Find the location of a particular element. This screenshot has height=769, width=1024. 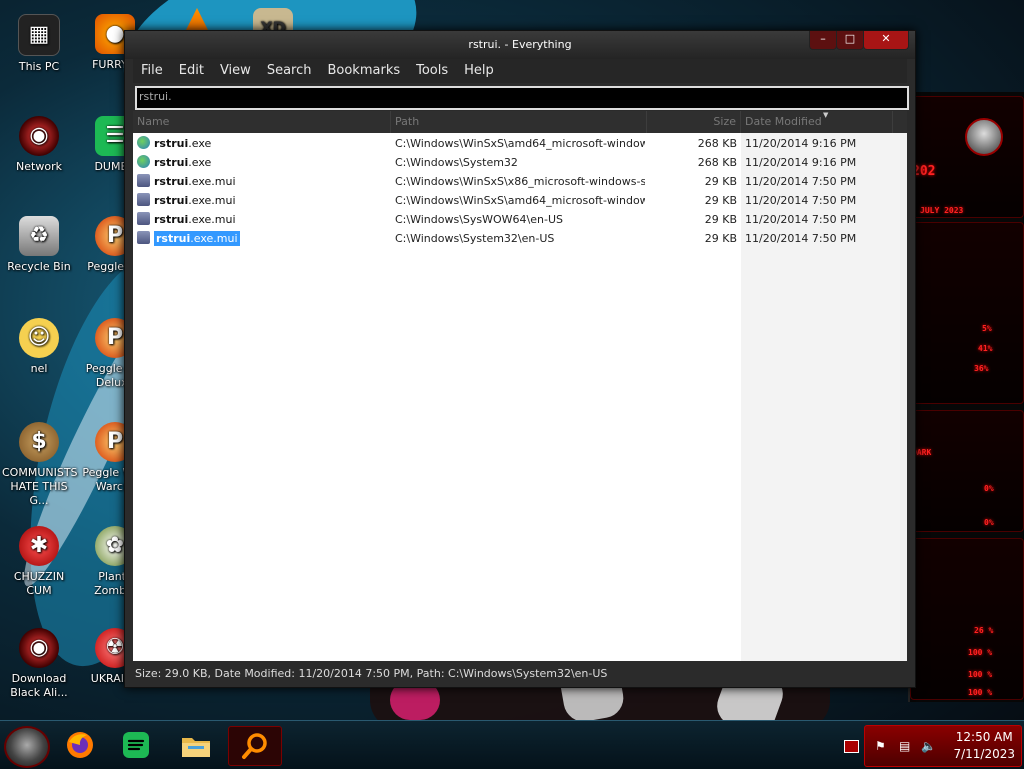

widget-text: 5% is located at coordinates (987, 328).